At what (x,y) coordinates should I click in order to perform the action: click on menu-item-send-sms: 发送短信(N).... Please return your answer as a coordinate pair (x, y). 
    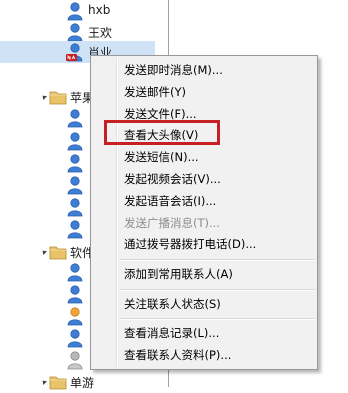
    Looking at the image, I should click on (161, 157).